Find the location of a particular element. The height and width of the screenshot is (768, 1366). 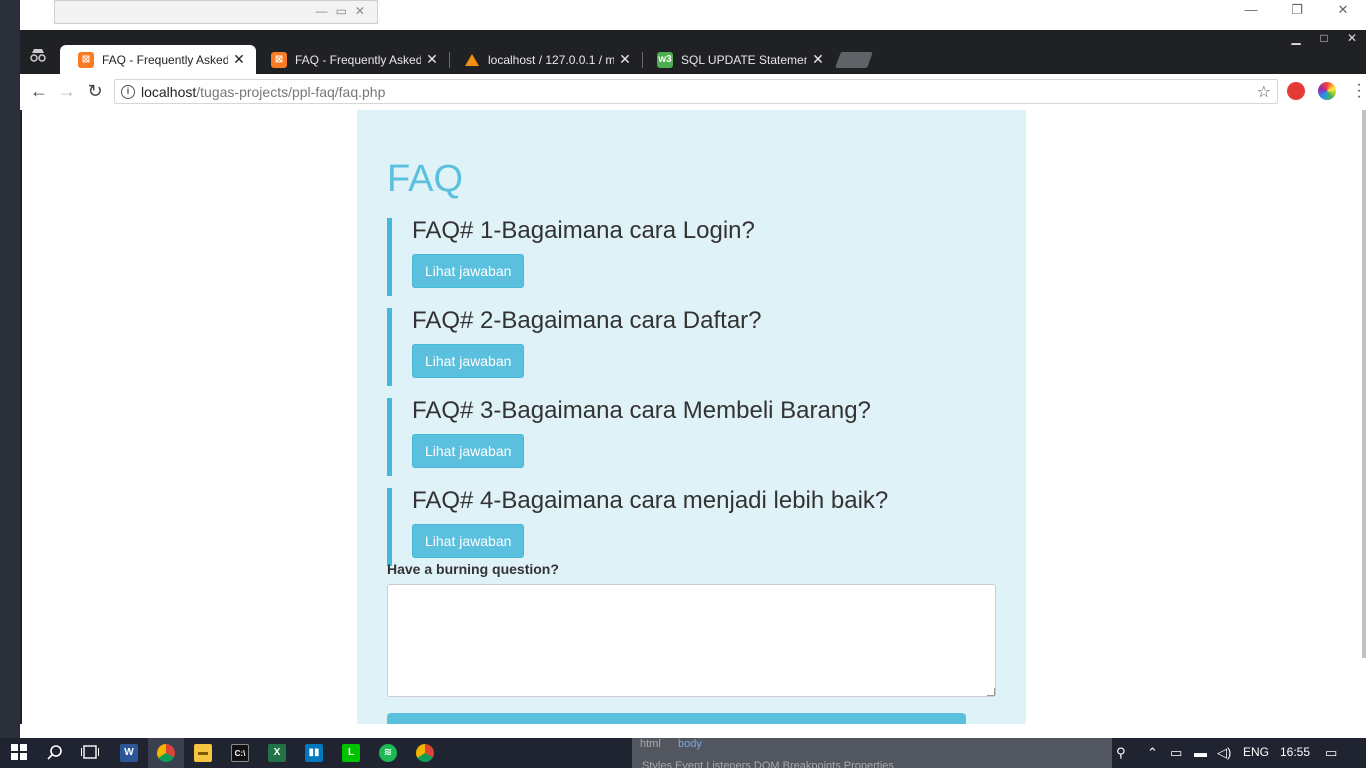

menu-icon: · · · is located at coordinates (1359, 91).